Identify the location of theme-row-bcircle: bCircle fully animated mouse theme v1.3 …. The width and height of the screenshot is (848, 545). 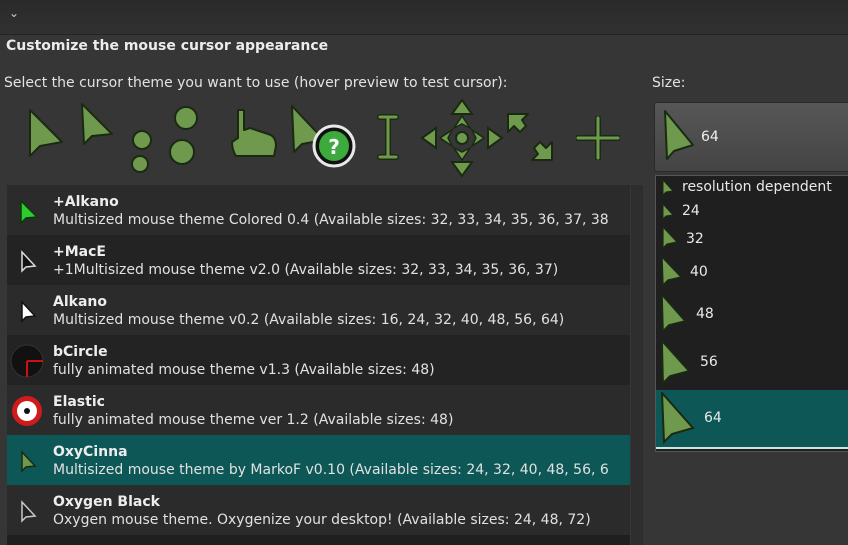
(318, 360).